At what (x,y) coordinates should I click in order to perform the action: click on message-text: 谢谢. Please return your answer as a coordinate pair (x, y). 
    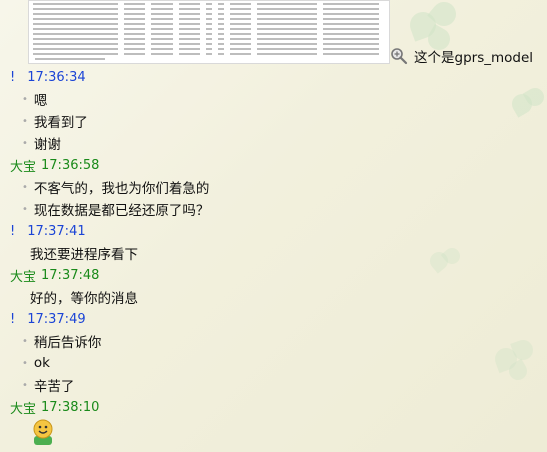
    Looking at the image, I should click on (47, 145).